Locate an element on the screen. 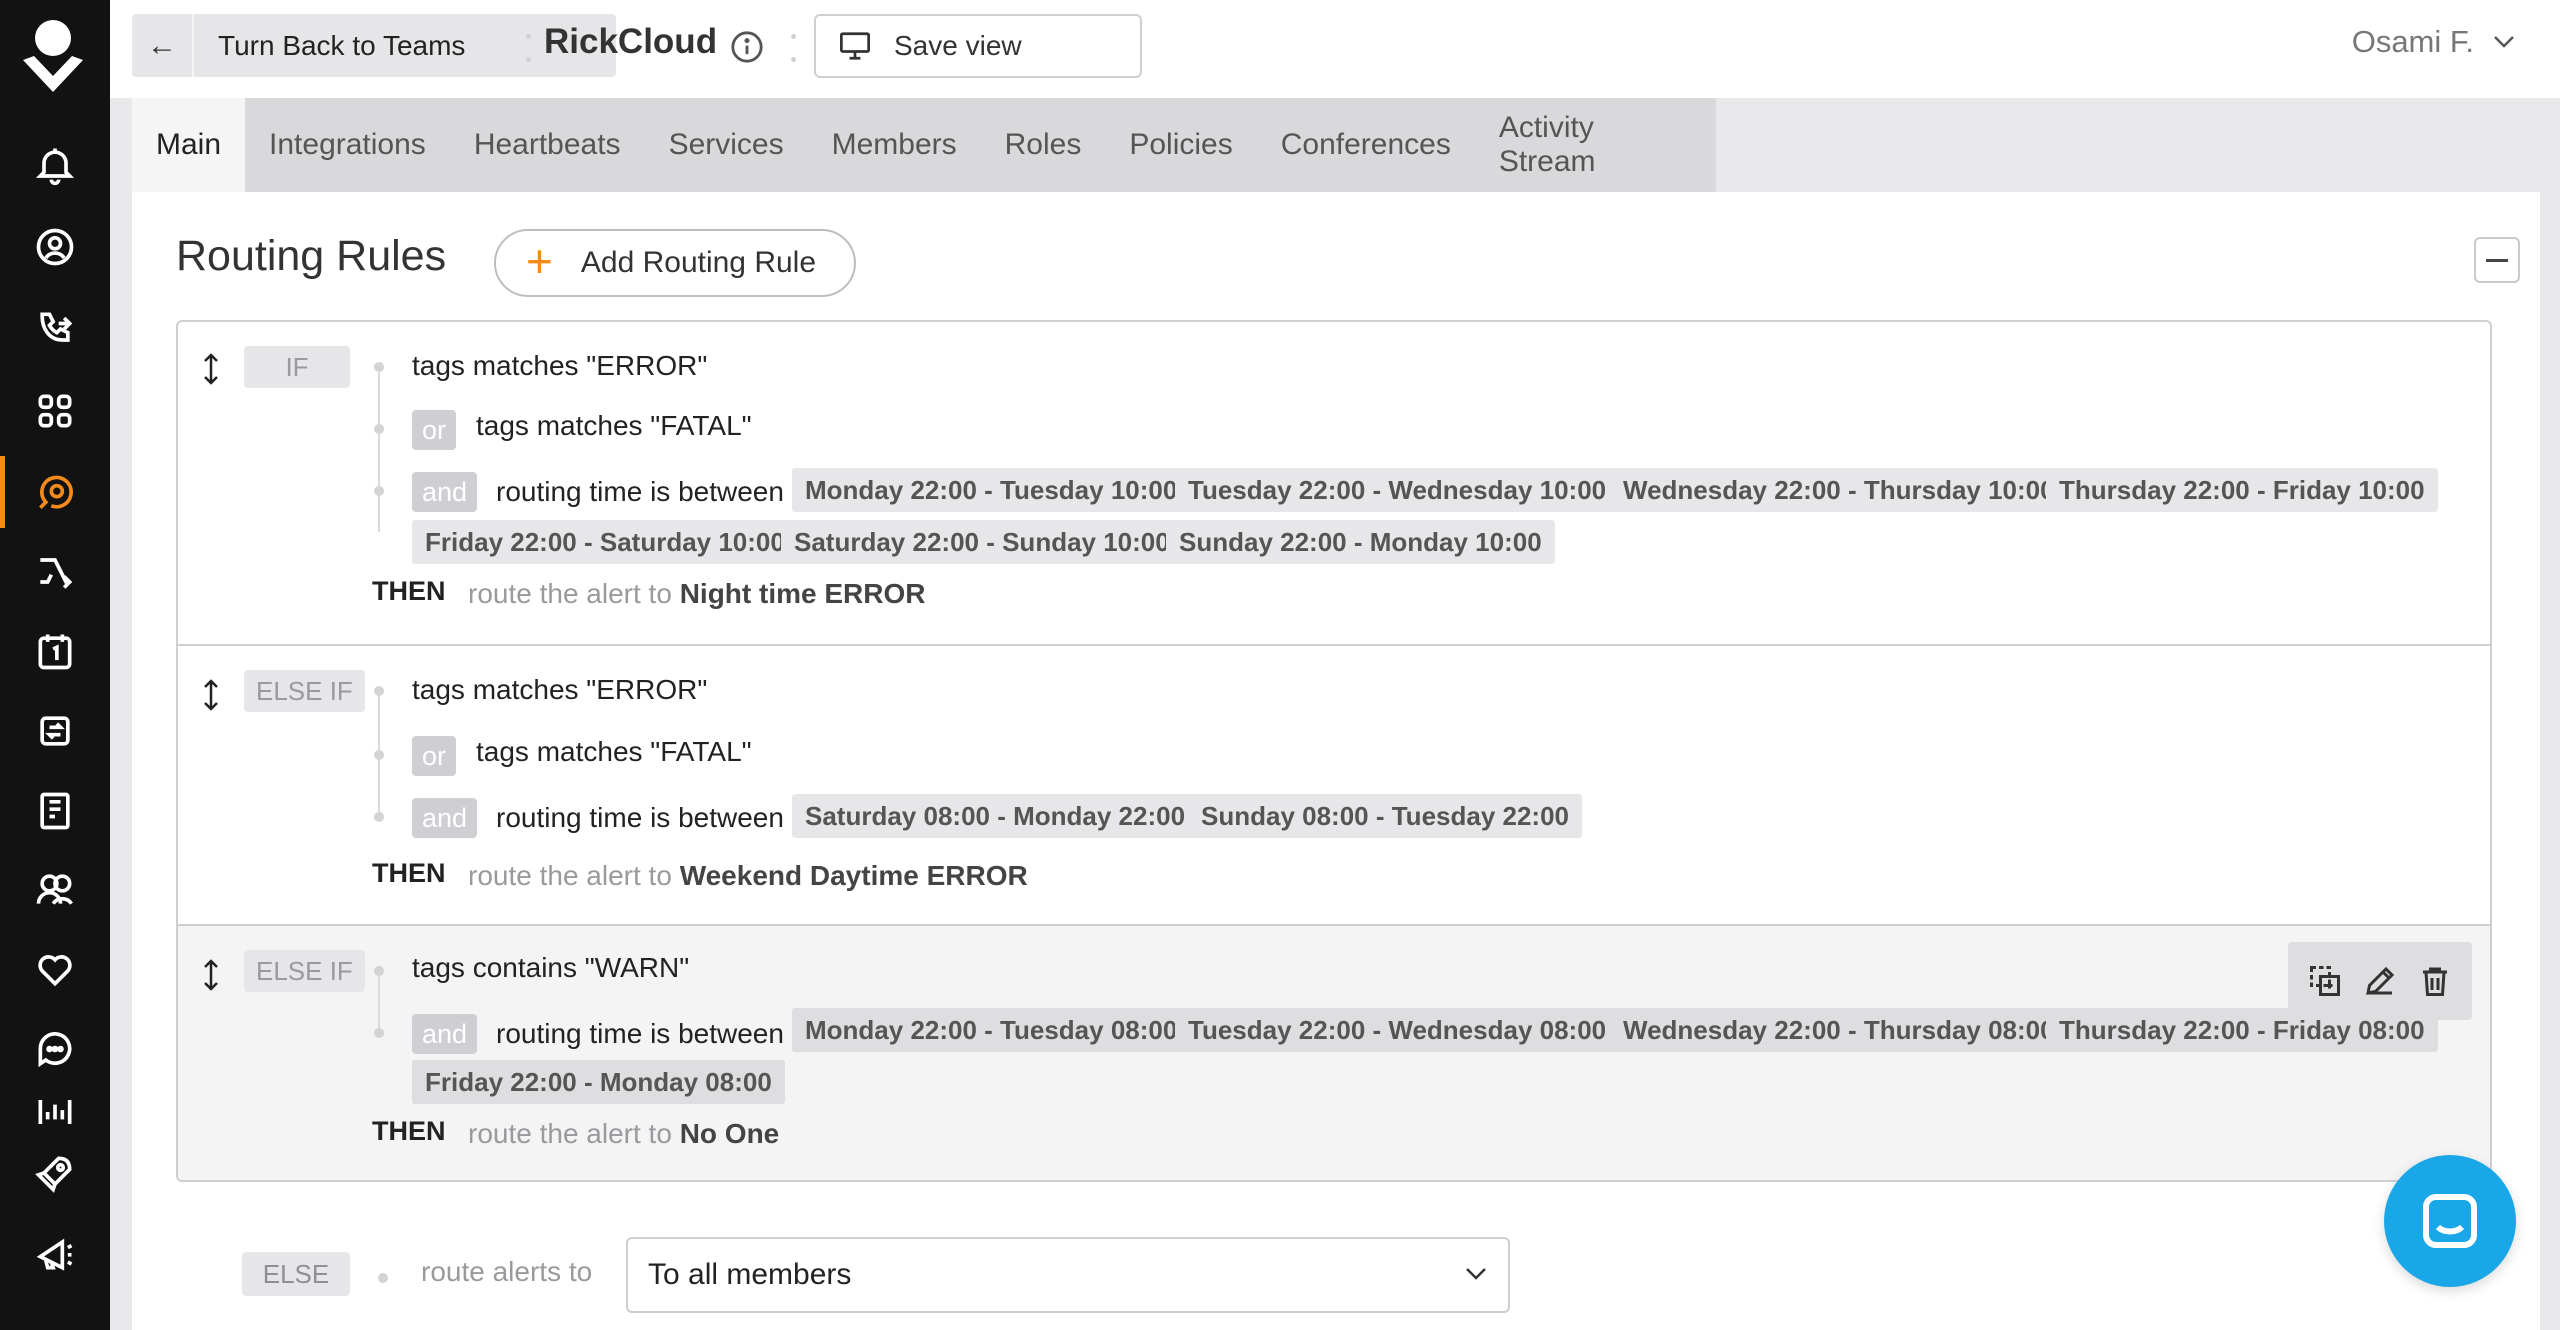 The image size is (2560, 1330). services-icon is located at coordinates (55, 411).